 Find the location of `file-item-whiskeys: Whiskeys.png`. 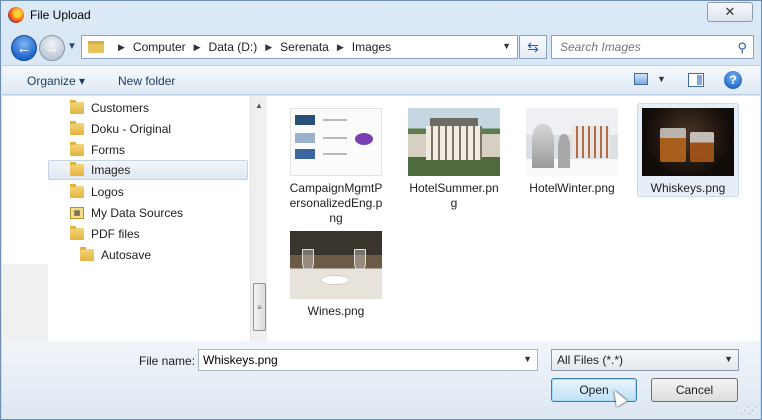

file-item-whiskeys: Whiskeys.png is located at coordinates (688, 150).